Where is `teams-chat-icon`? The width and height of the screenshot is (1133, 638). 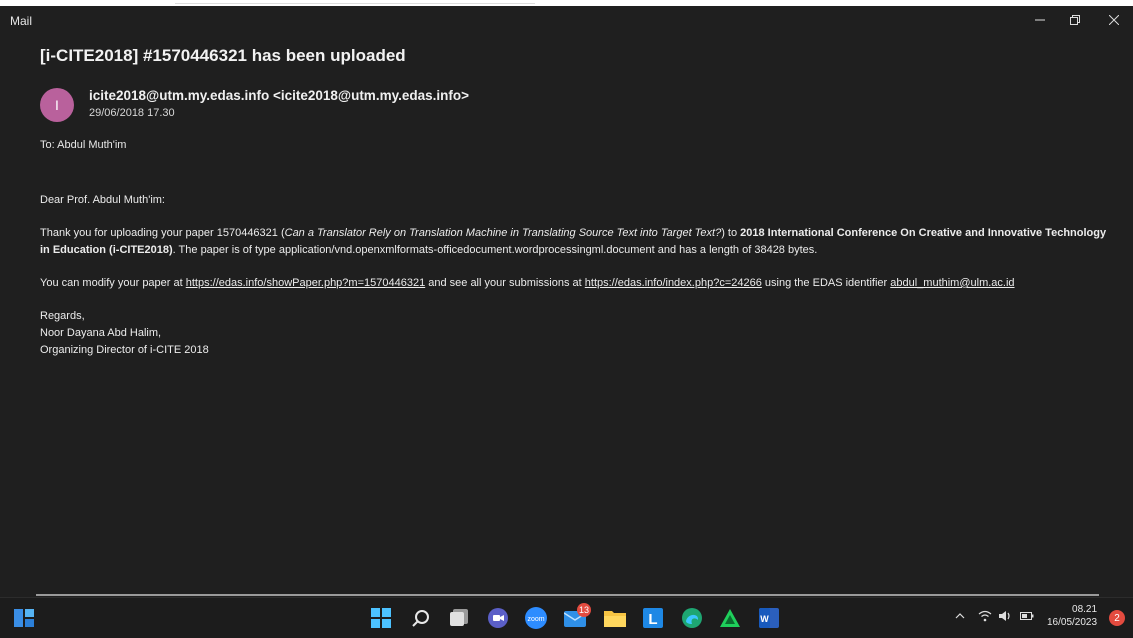
teams-chat-icon is located at coordinates (498, 618).